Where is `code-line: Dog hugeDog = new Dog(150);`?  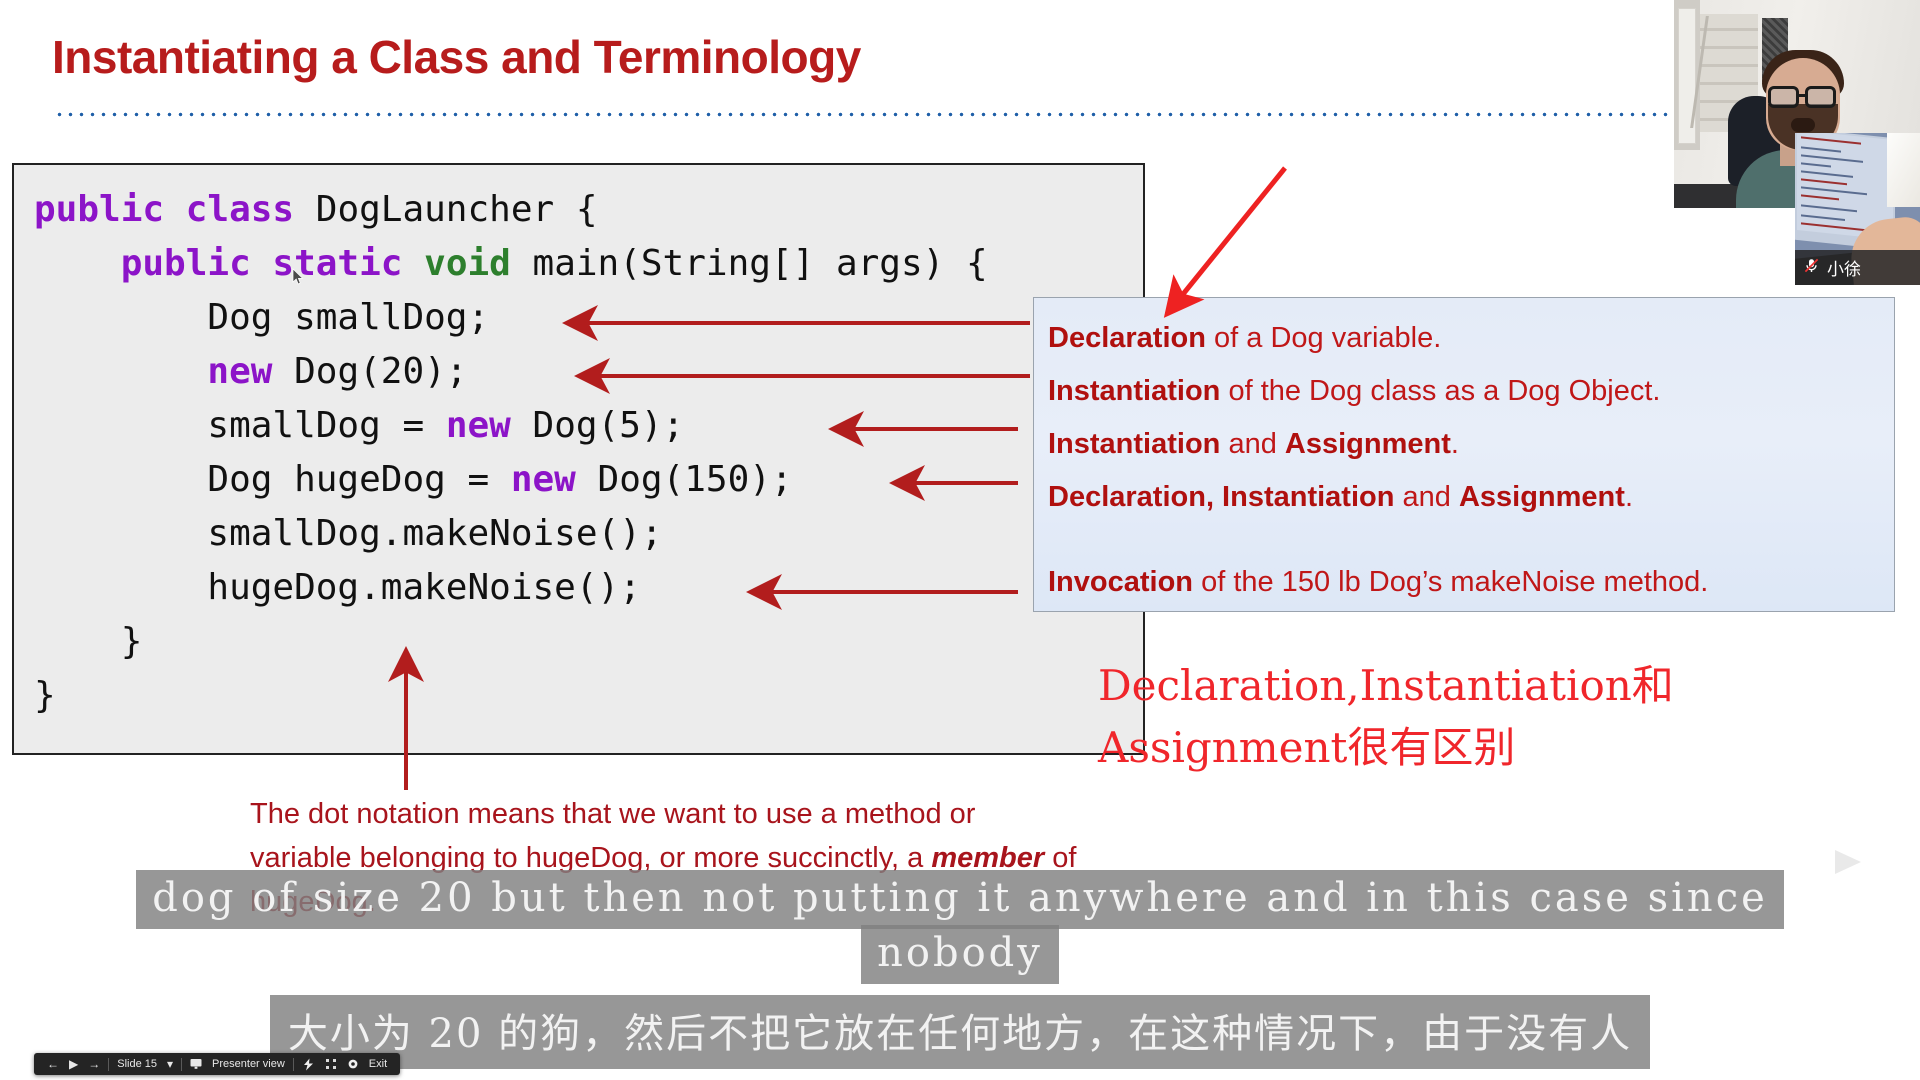 code-line: Dog hugeDog = new Dog(150); is located at coordinates (588, 480).